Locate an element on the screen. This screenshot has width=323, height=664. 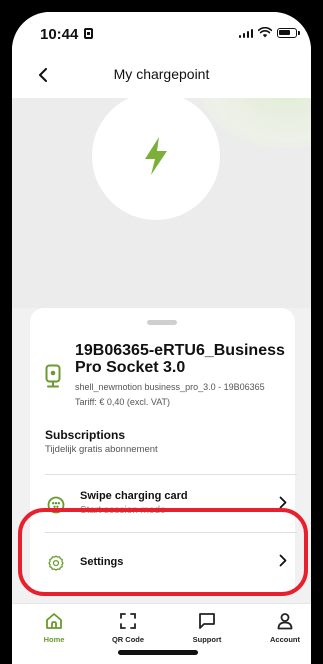
page-title: My chargepoint is located at coordinates (161, 74).